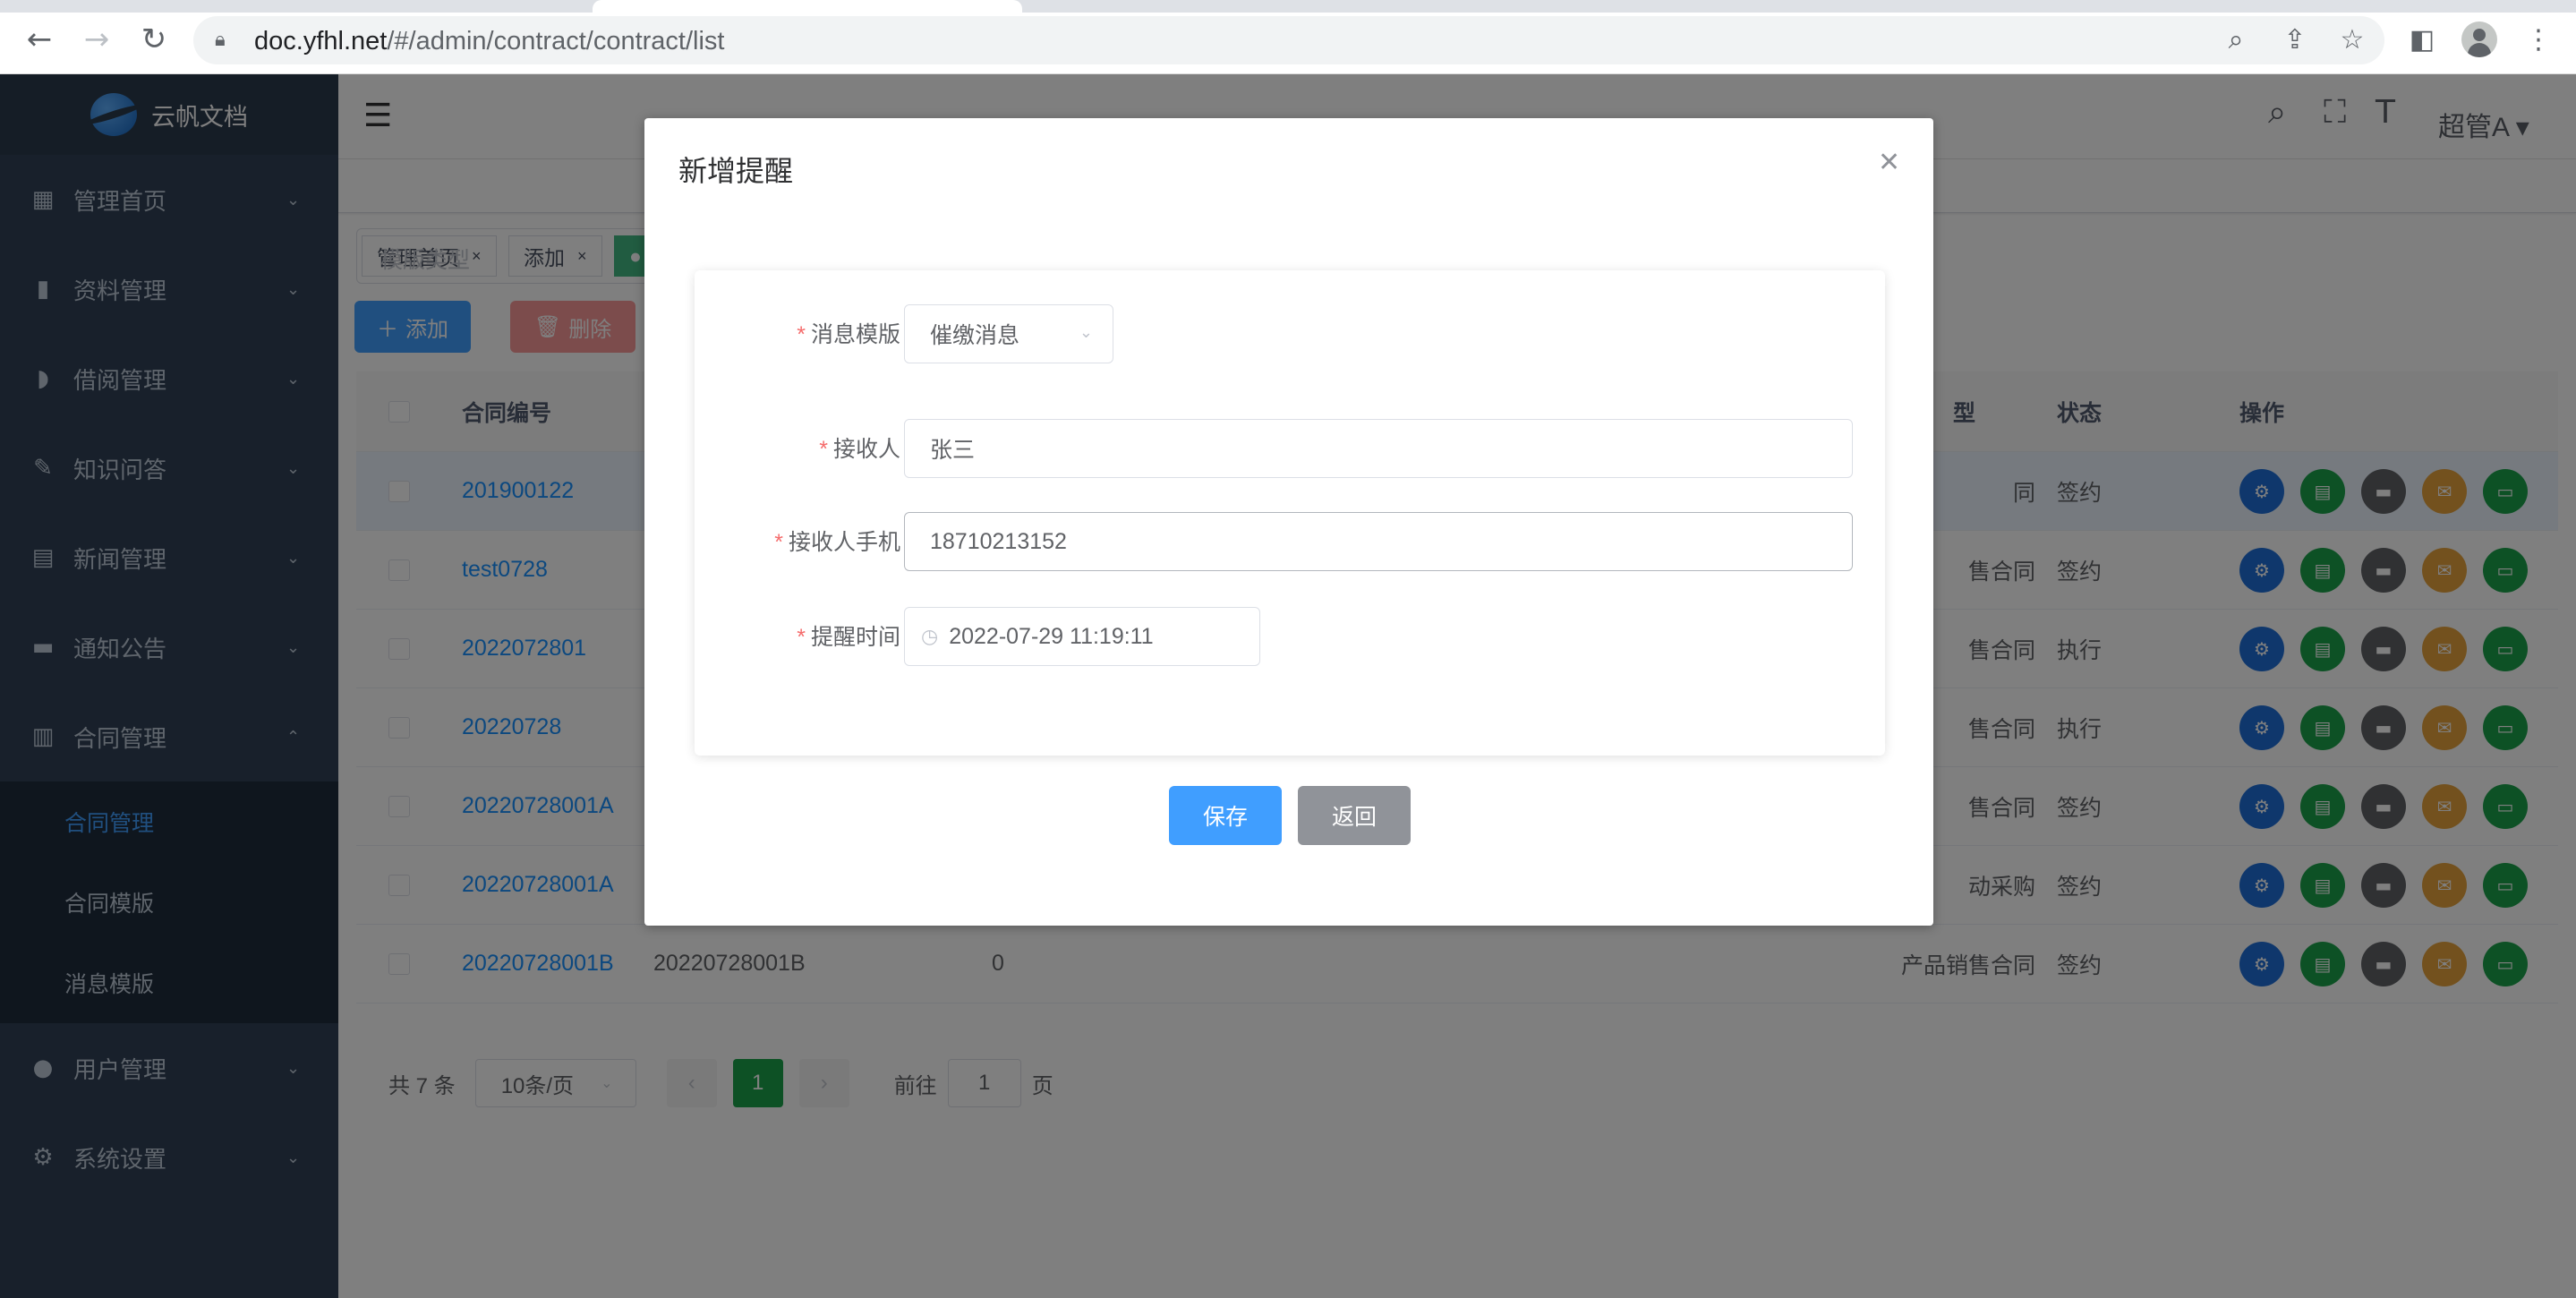  I want to click on star-icon: ☆, so click(2352, 39).